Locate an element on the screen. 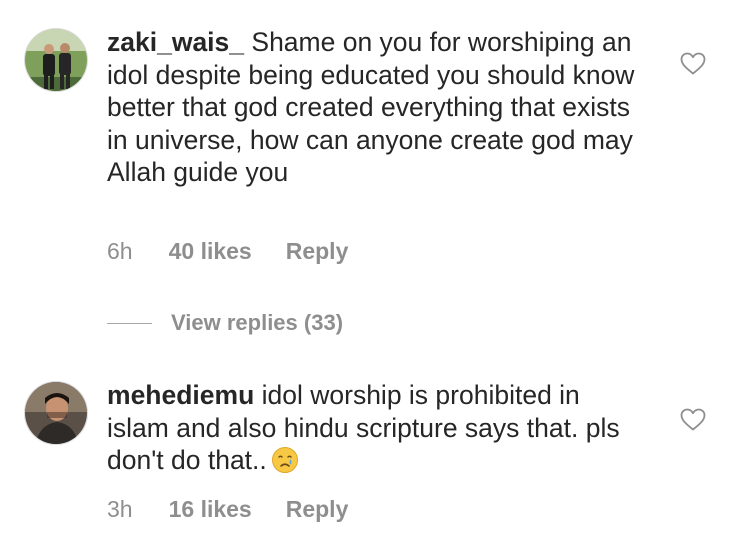 The image size is (750, 554). comment-likes: 16 likes is located at coordinates (210, 509).